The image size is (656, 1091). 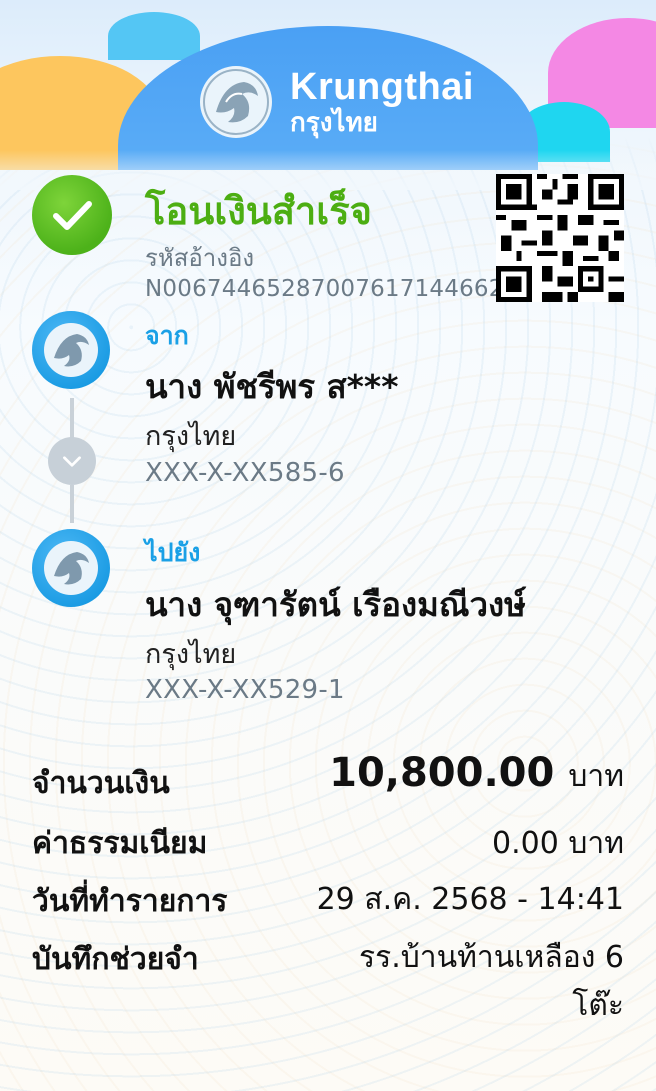 What do you see at coordinates (382, 87) in the screenshot?
I see `brand-name-en: Krungthai` at bounding box center [382, 87].